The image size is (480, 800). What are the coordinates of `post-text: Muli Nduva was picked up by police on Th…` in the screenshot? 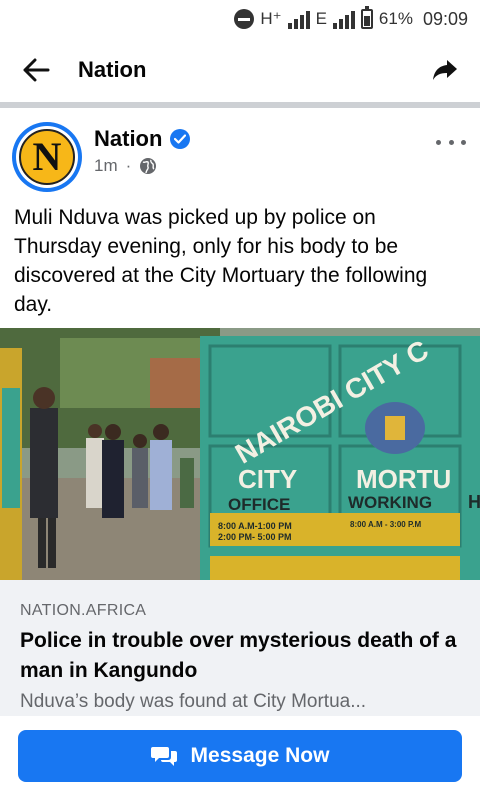 It's located at (221, 261).